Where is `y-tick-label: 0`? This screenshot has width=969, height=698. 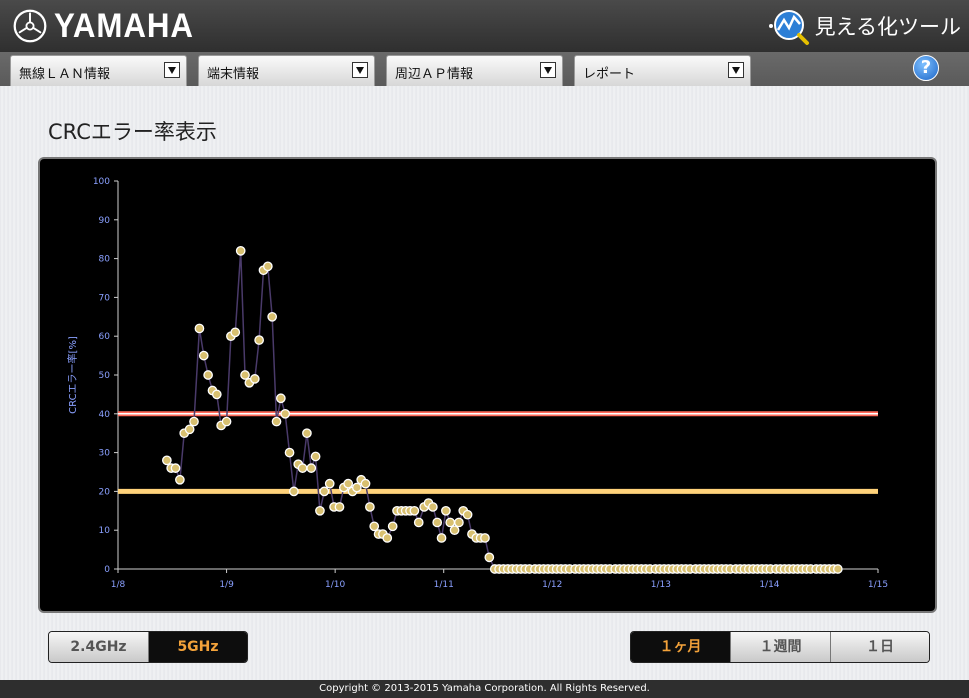
y-tick-label: 0 is located at coordinates (107, 570).